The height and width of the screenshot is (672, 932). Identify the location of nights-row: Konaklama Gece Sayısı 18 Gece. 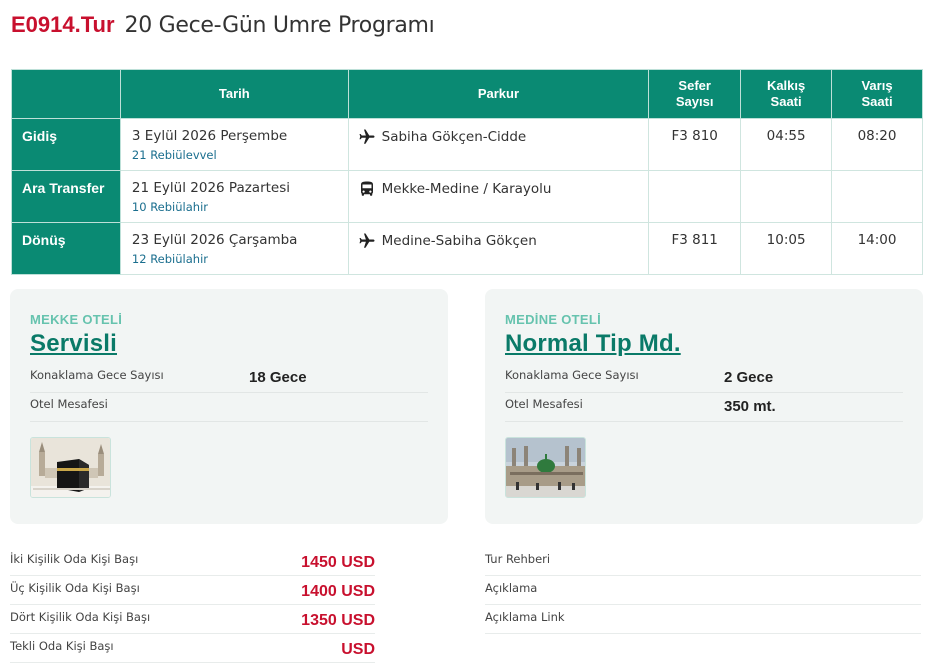
(229, 378).